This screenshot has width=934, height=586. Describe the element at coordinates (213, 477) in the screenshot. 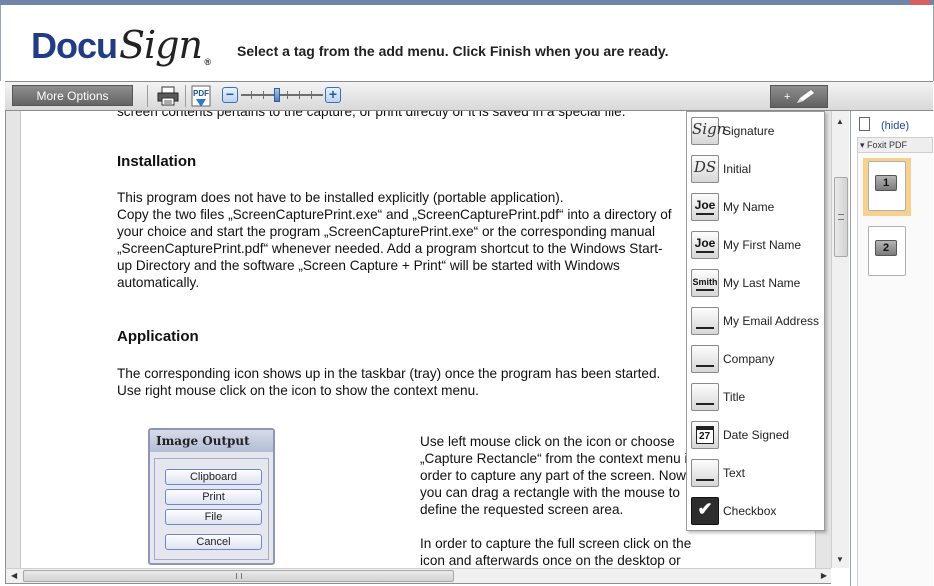

I see `clipboard-button-image: Clipboard` at that location.